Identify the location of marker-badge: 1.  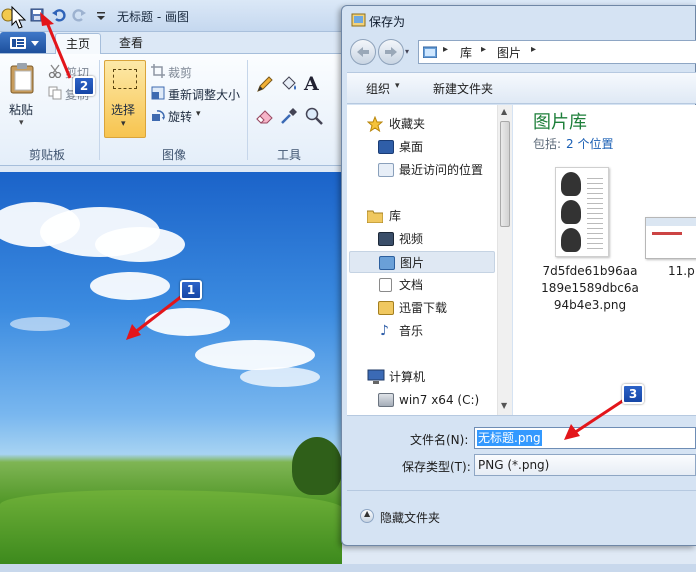
(191, 290).